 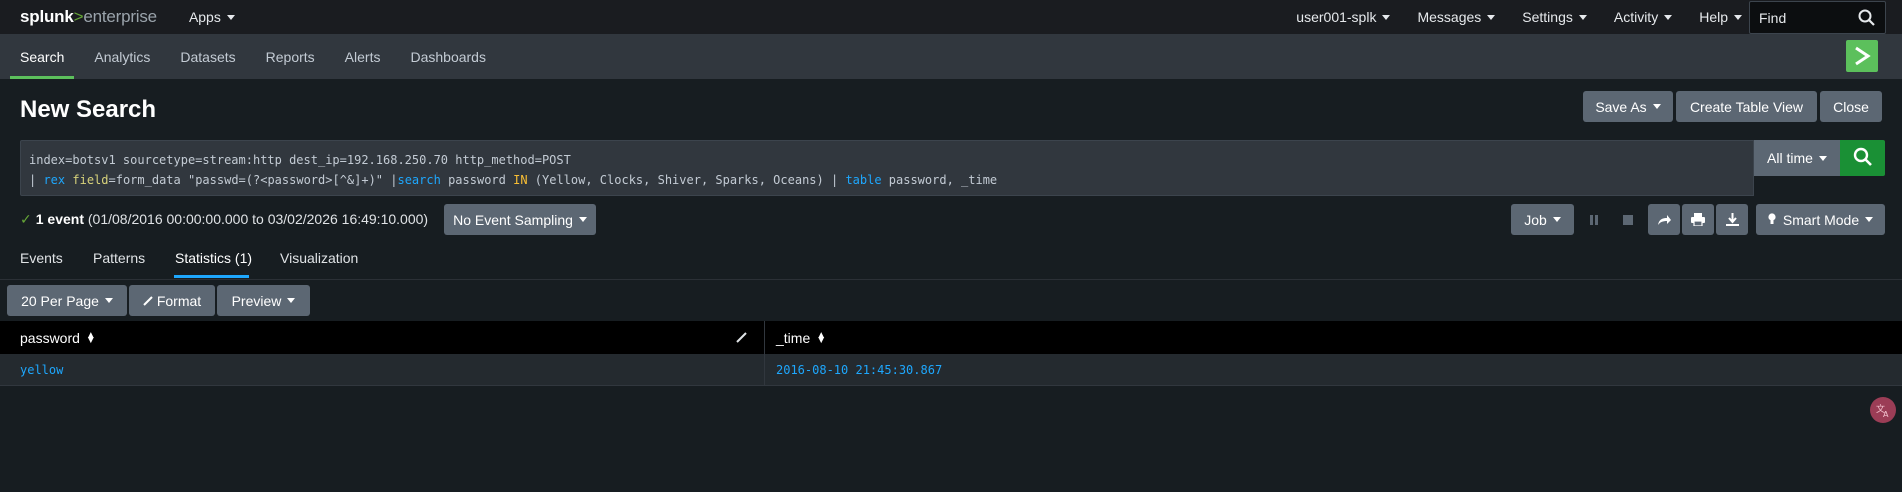 What do you see at coordinates (26, 219) in the screenshot?
I see `check-icon: ✓` at bounding box center [26, 219].